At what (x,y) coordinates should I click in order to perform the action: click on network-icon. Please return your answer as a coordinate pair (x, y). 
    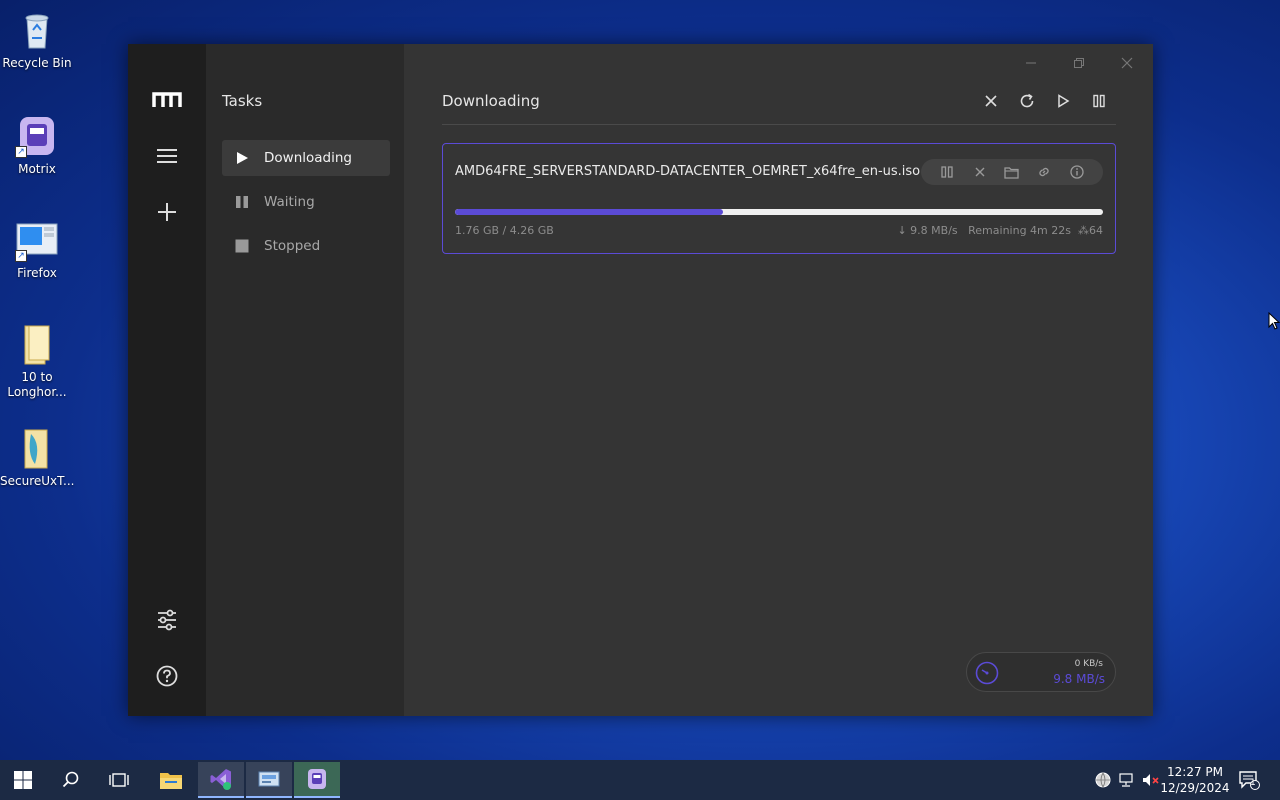
    Looking at the image, I should click on (1127, 780).